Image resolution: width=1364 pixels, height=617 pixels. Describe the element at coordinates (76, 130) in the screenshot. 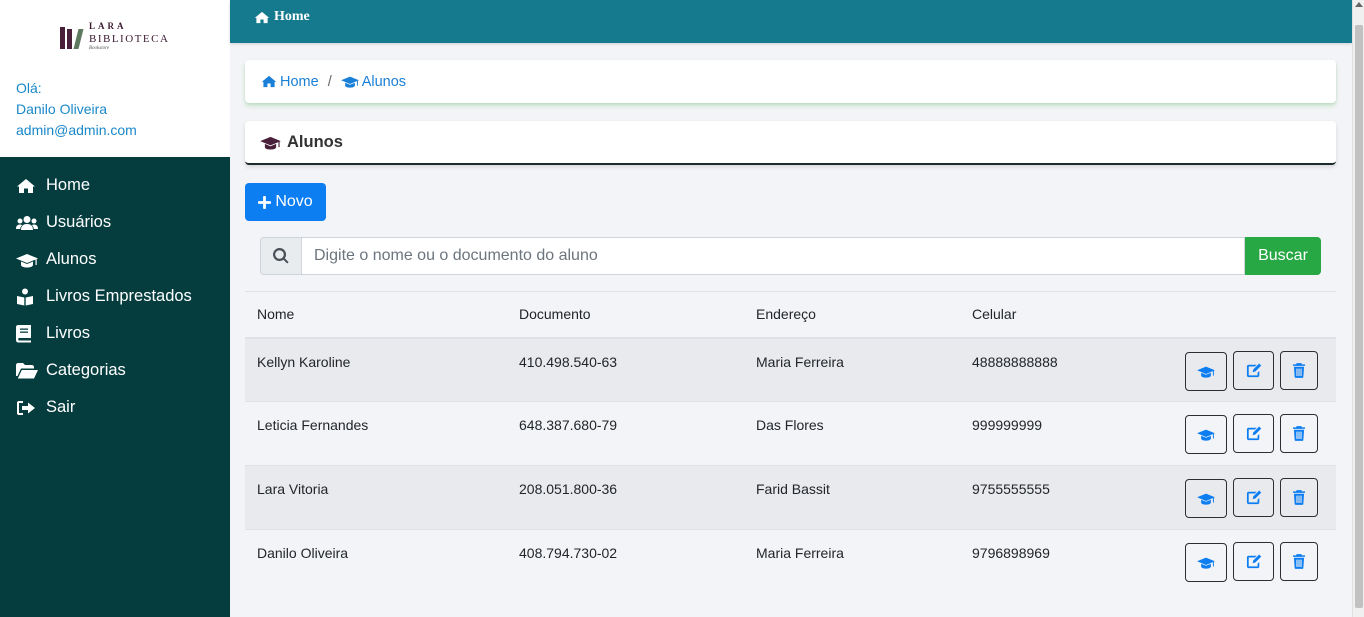

I see `user-email: admin@admin.com` at that location.